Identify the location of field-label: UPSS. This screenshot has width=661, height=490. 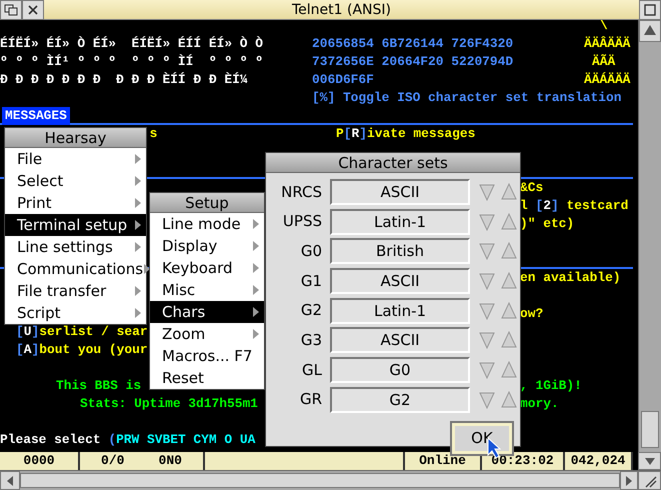
(302, 221).